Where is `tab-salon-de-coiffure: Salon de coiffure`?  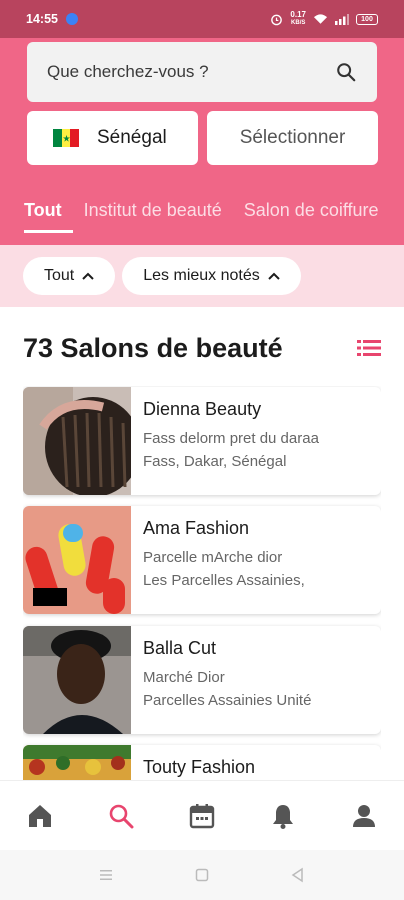
tab-salon-de-coiffure: Salon de coiffure is located at coordinates (311, 210).